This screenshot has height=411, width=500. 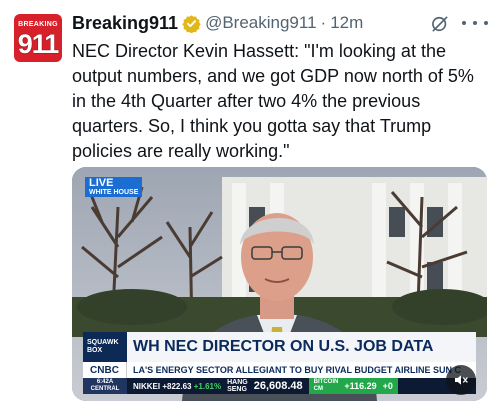 I want to click on headline-chyron: WH NEC DIRECTOR ON U.S. JOB DATA, so click(x=301, y=347).